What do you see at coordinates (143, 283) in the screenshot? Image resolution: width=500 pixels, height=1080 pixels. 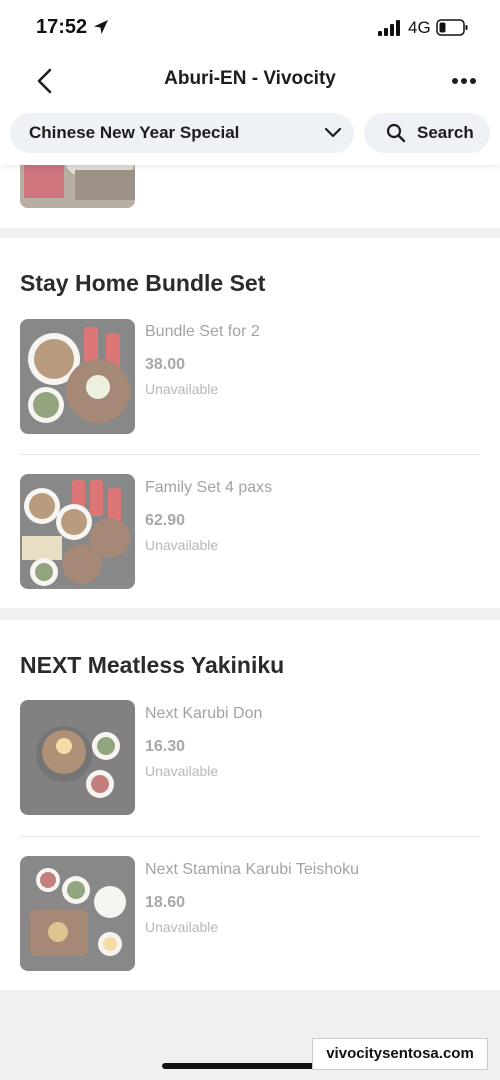 I see `section-title: Stay Home Bundle Set` at bounding box center [143, 283].